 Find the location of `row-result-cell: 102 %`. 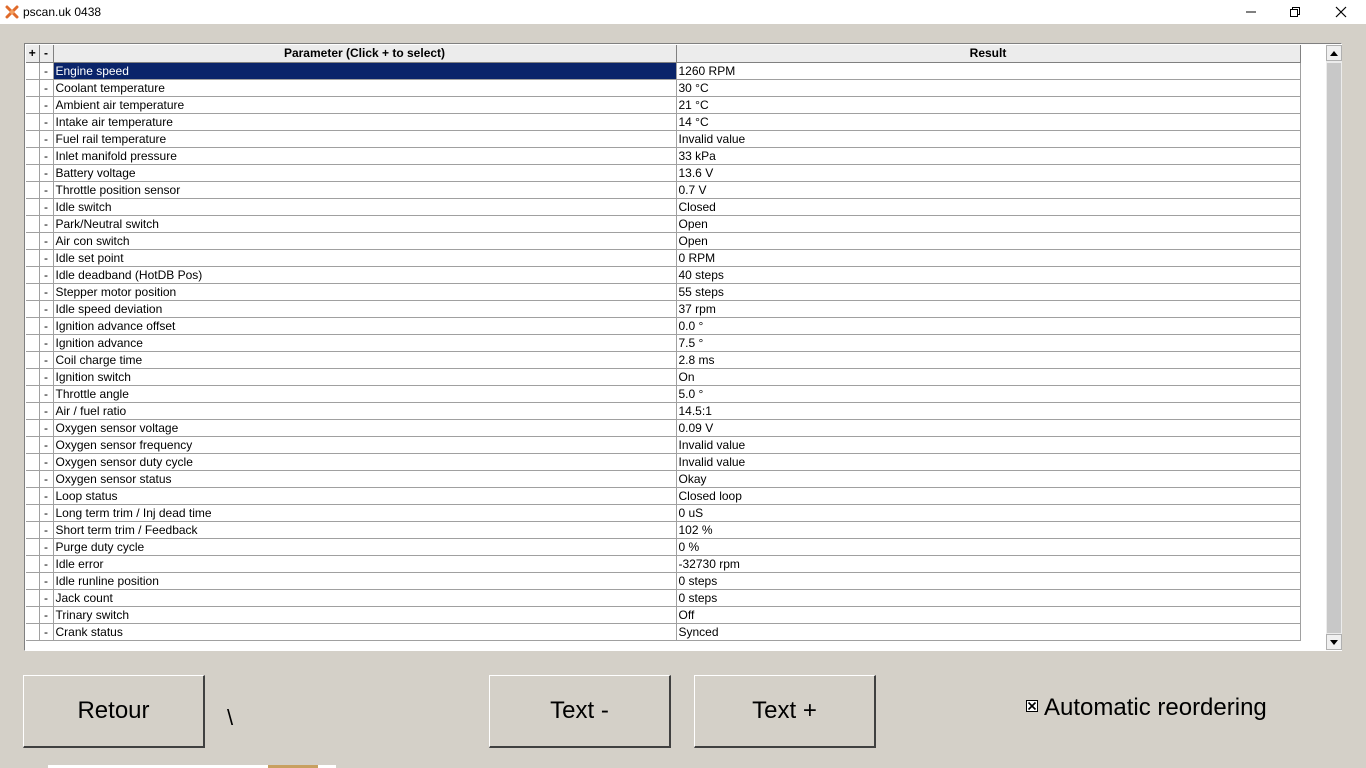

row-result-cell: 102 % is located at coordinates (988, 530).